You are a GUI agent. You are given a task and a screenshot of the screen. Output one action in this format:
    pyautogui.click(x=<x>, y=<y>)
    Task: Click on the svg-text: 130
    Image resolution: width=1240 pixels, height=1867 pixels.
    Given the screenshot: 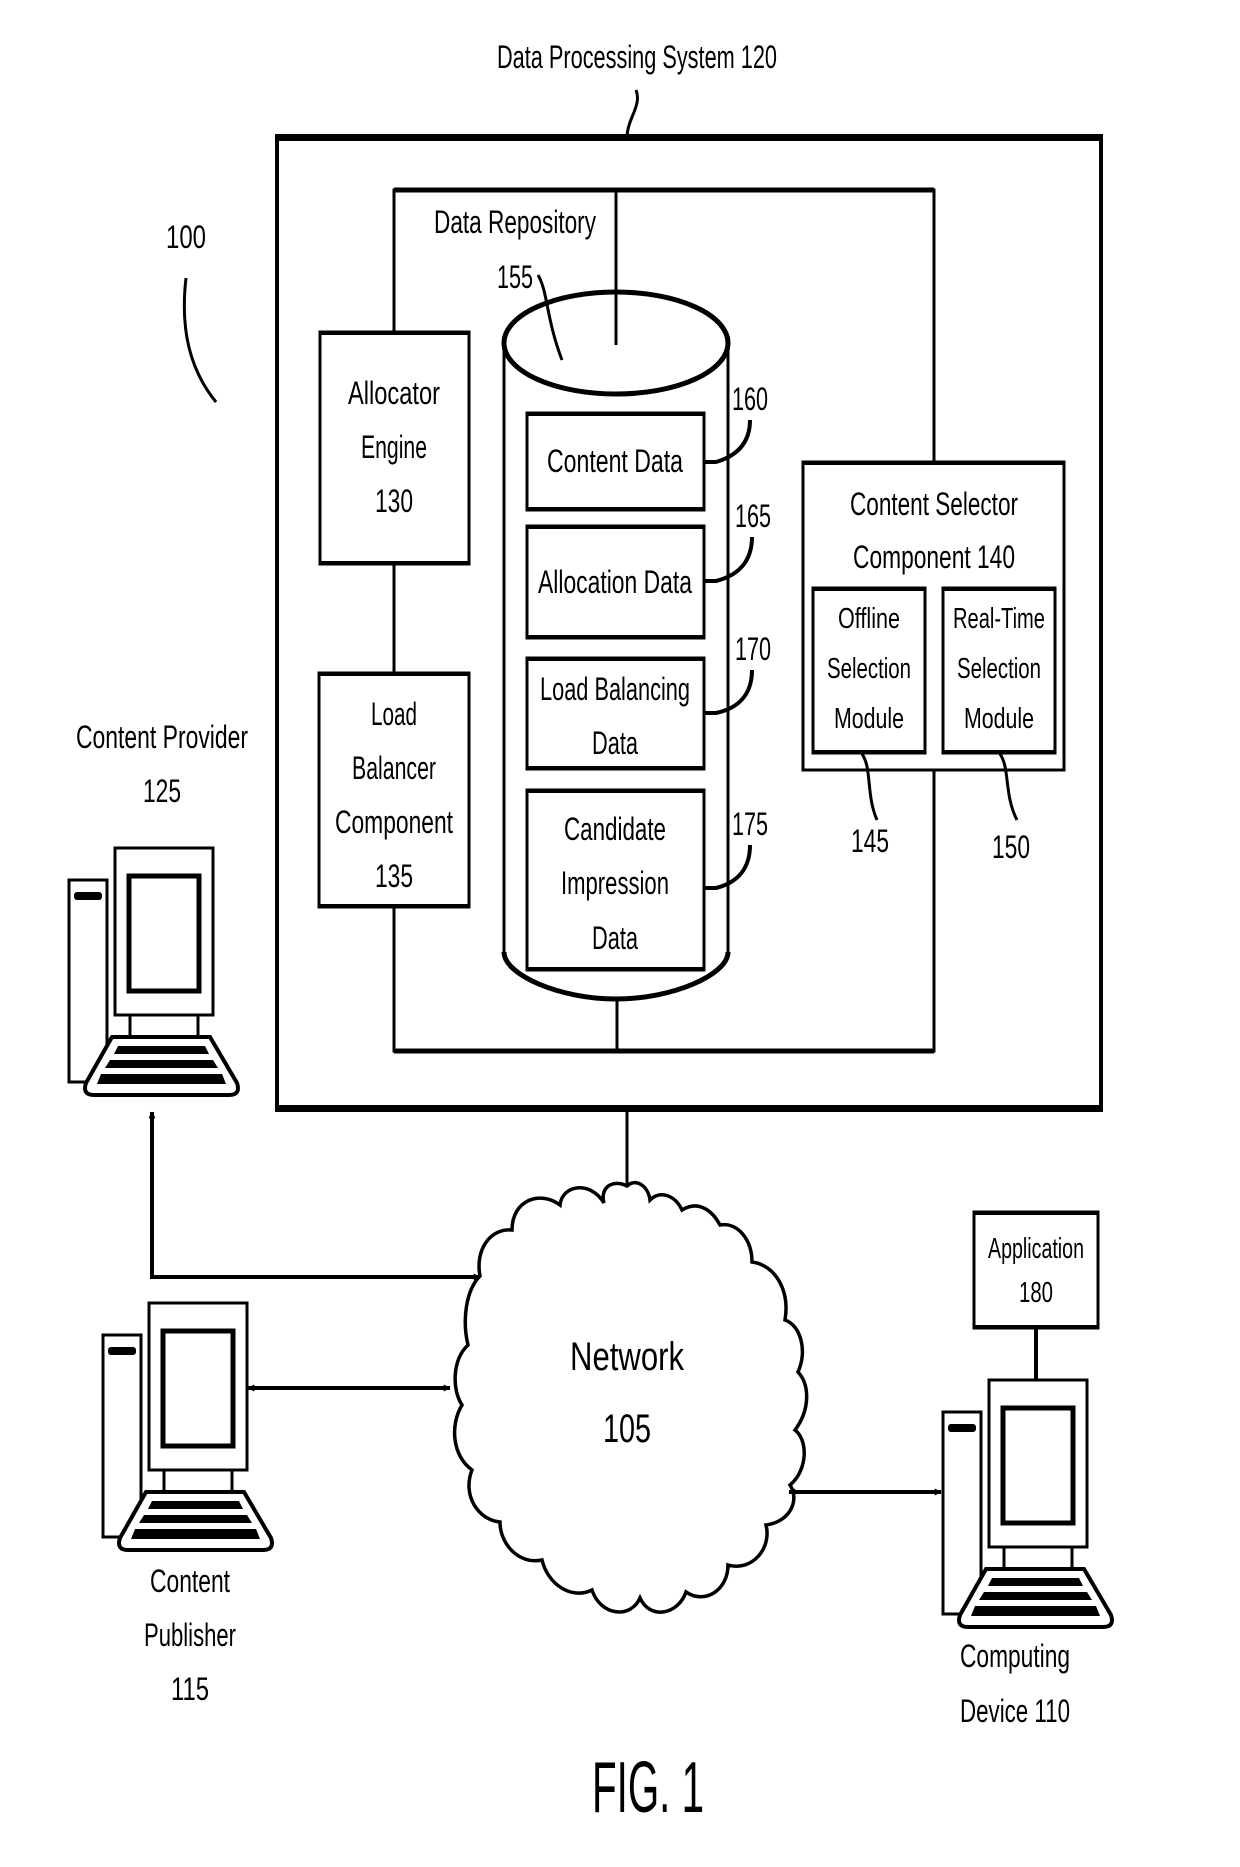 What is the action you would take?
    pyautogui.click(x=394, y=501)
    